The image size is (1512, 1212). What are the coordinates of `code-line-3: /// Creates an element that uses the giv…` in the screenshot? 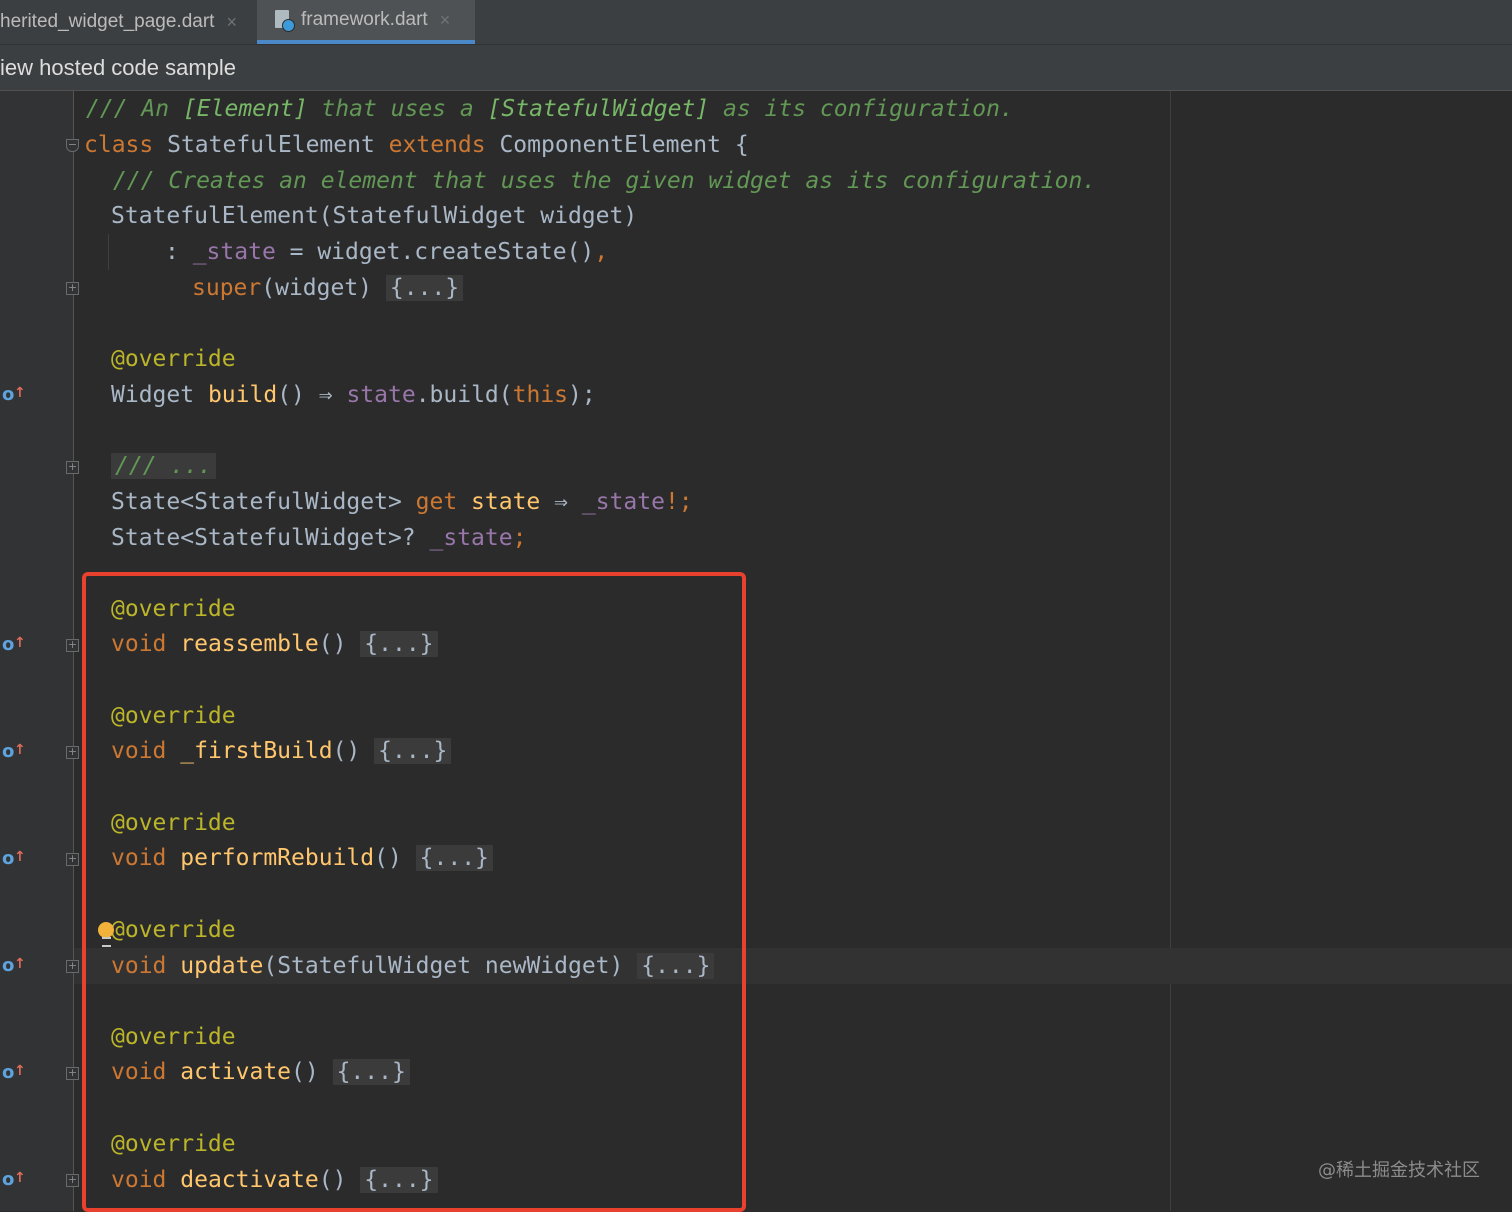 It's located at (604, 181).